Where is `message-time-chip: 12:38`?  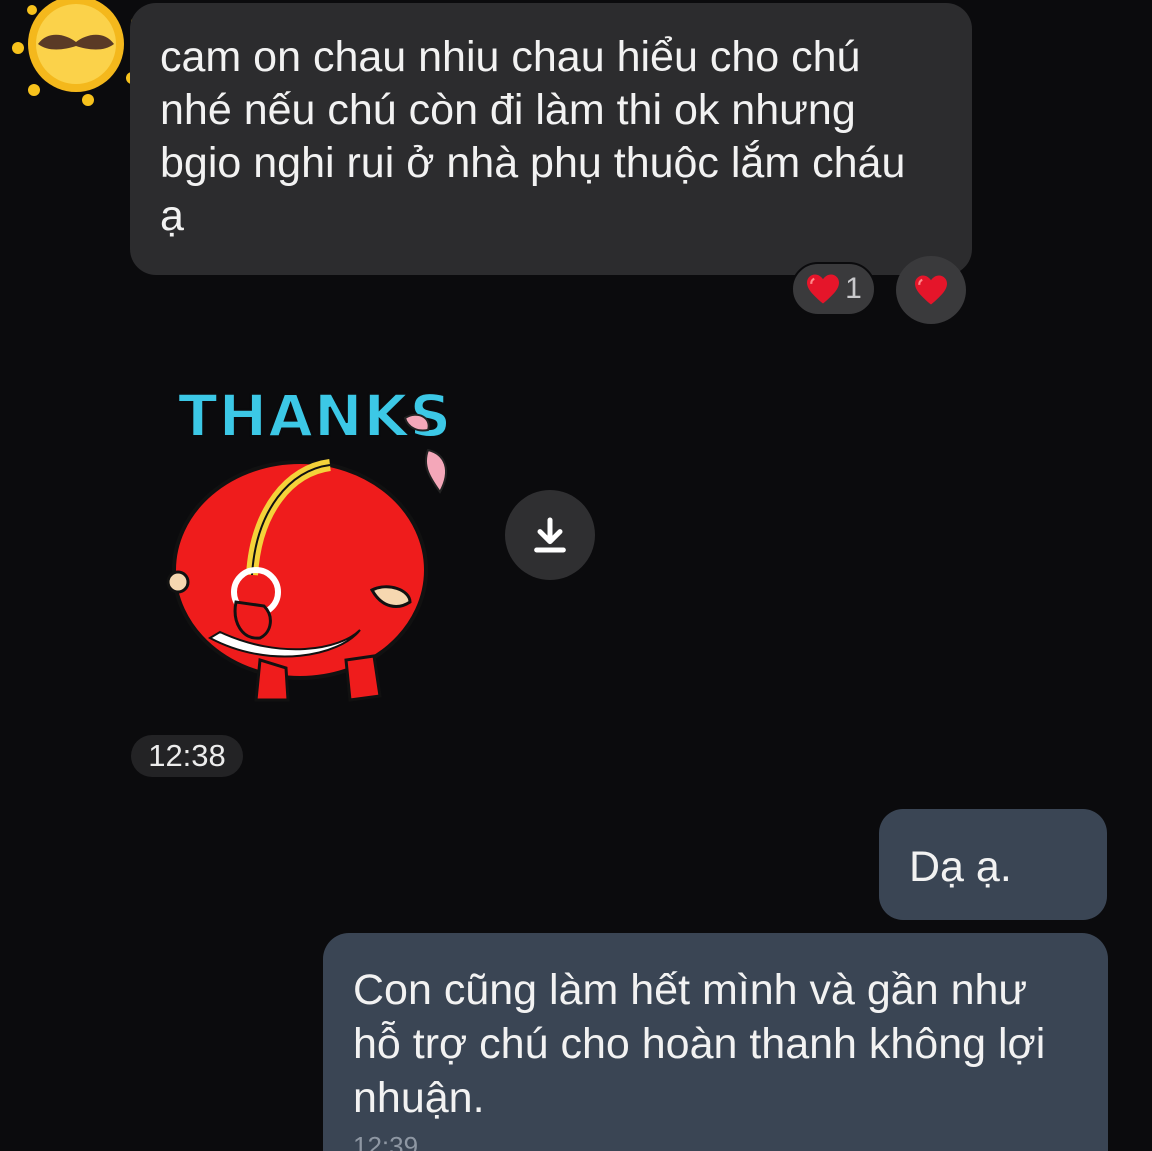 message-time-chip: 12:38 is located at coordinates (187, 756).